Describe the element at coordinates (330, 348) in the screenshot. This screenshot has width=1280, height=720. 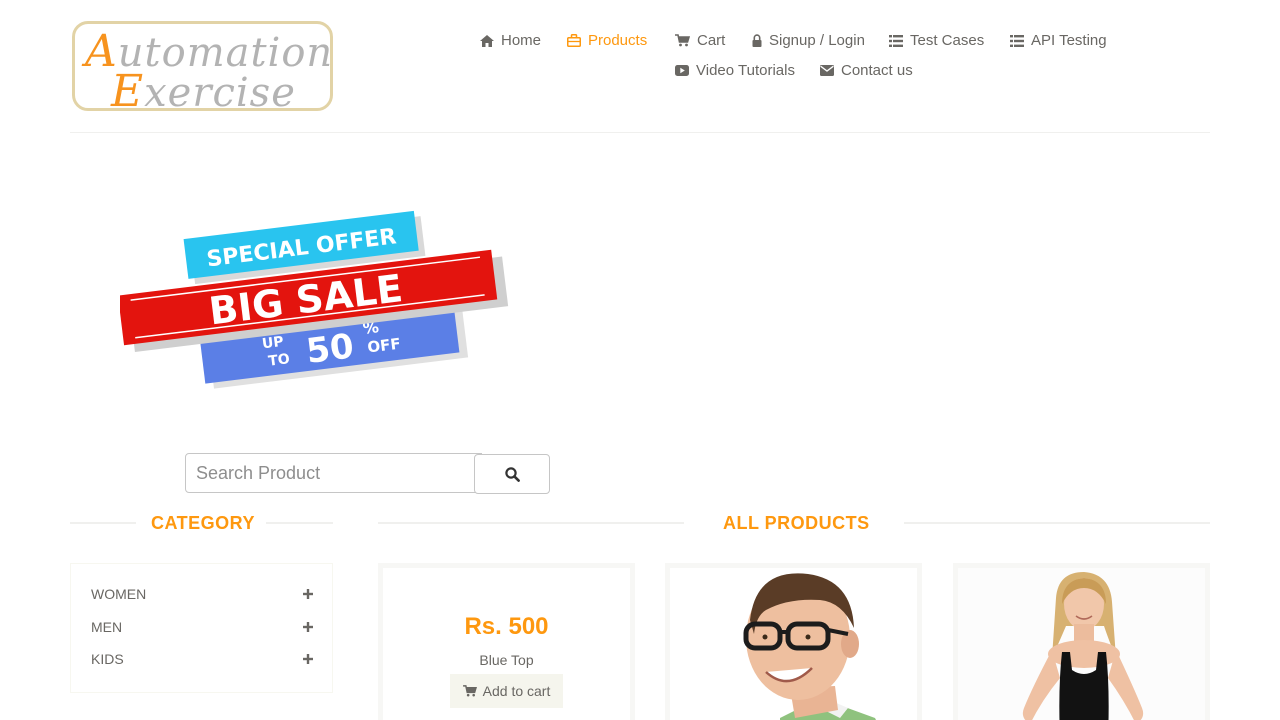
I see `banner-percent-value: 50` at that location.